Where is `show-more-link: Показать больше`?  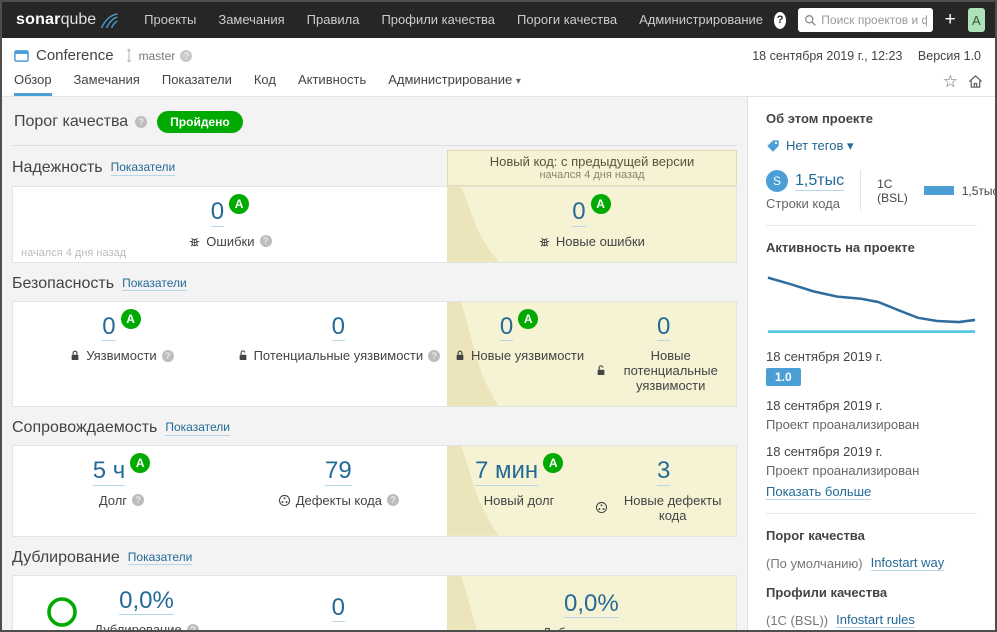 show-more-link: Показать больше is located at coordinates (819, 492).